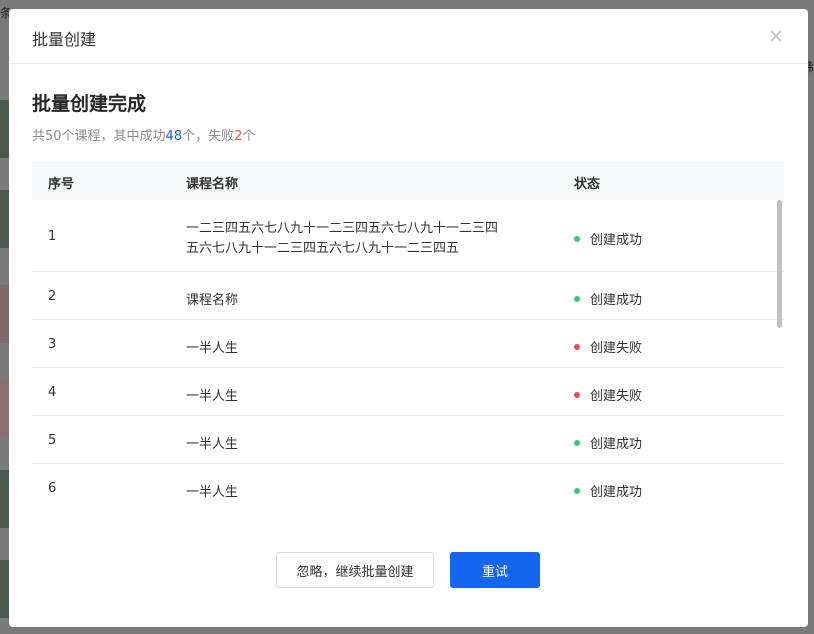  I want to click on column-header-course-name: 课程名称, so click(212, 184).